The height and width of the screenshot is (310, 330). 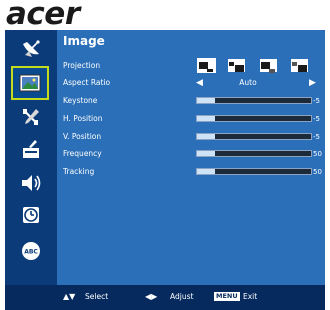 I want to click on adjust-hint-label: Adjust, so click(x=182, y=296).